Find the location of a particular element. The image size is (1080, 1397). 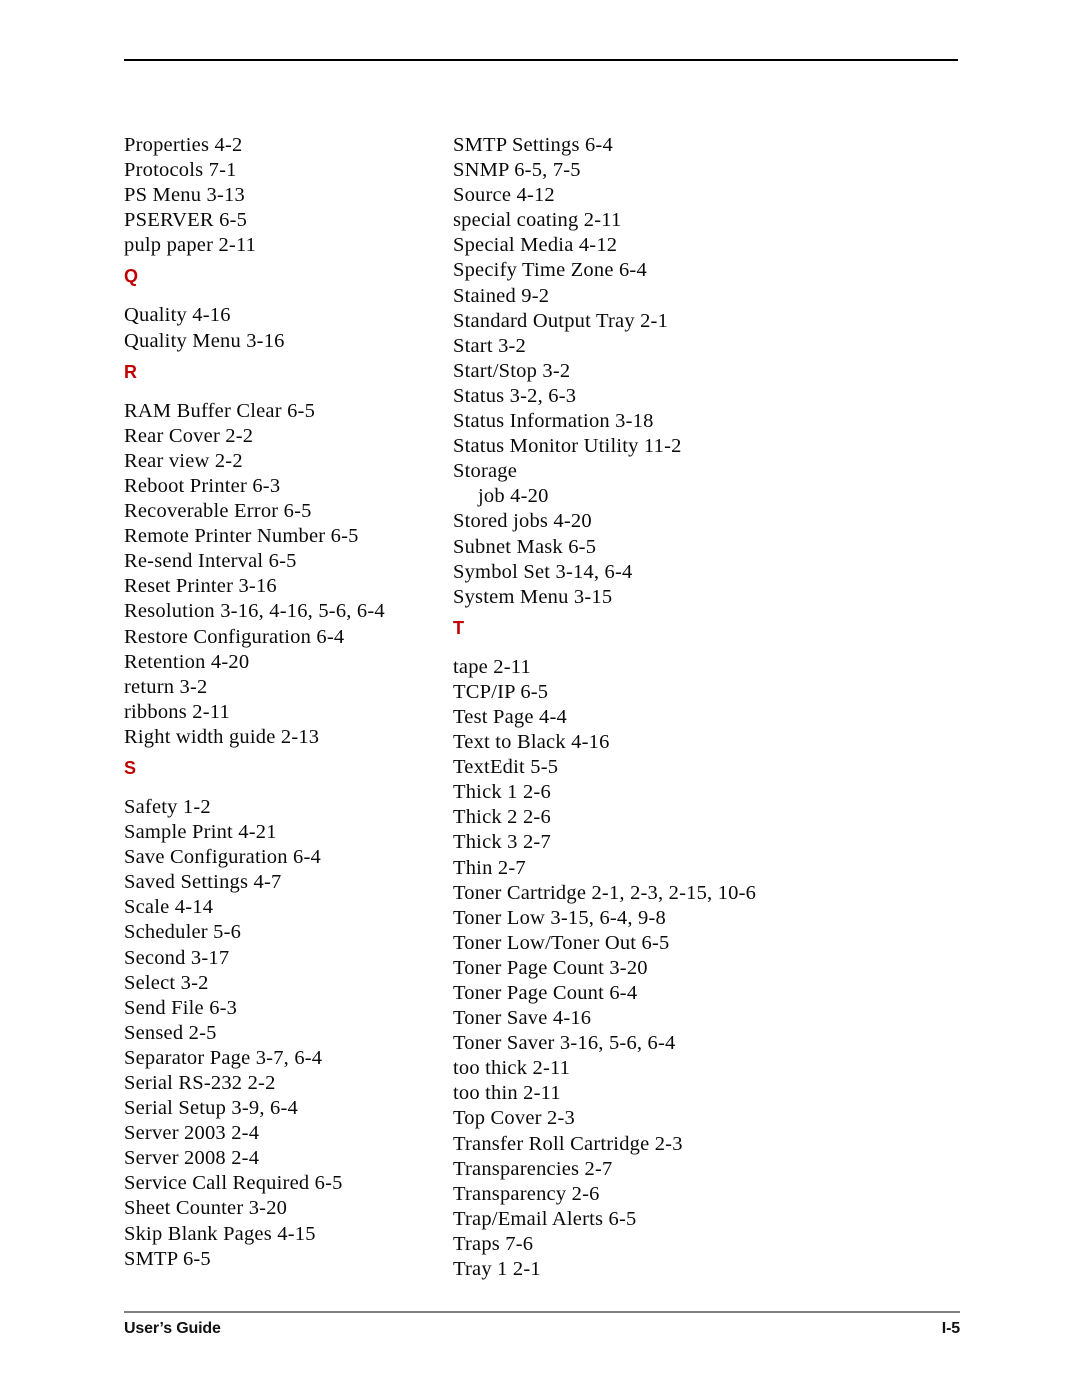

index-entry: TextEdit 5-5 is located at coordinates (506, 767).